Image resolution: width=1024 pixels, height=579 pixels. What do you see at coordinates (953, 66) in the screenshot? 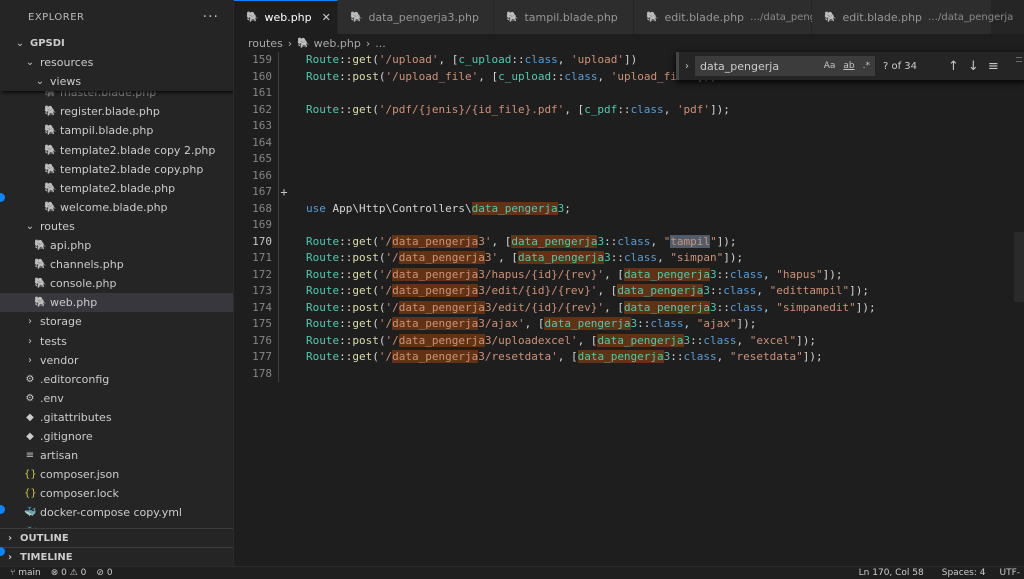
I see `arrow-up-icon: ↑` at bounding box center [953, 66].